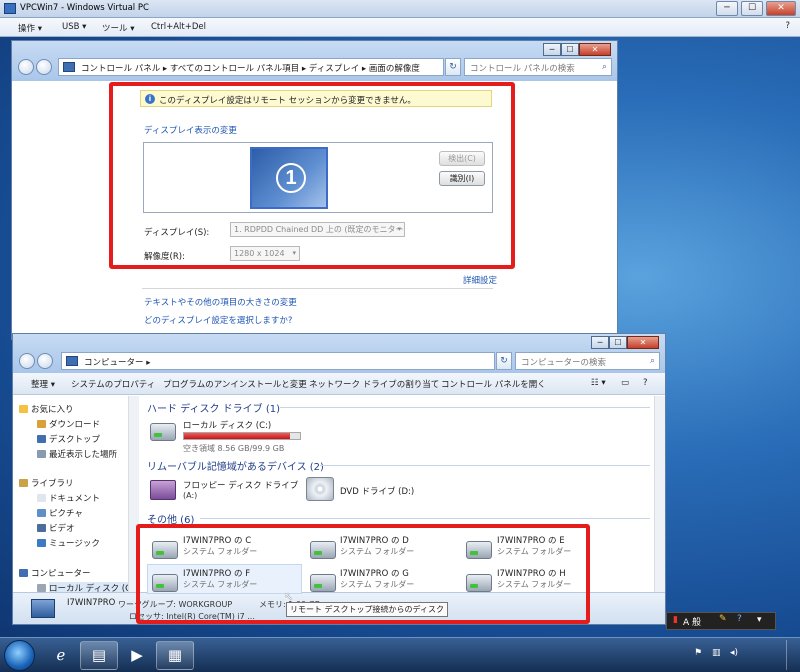 The width and height of the screenshot is (800, 672). What do you see at coordinates (793, 655) in the screenshot?
I see `show-desktop-button` at bounding box center [793, 655].